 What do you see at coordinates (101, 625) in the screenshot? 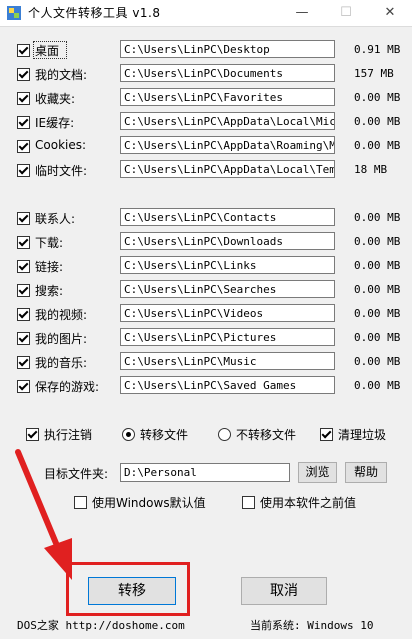
I see `footer-site: DOS之家 http://doshome.com` at bounding box center [101, 625].